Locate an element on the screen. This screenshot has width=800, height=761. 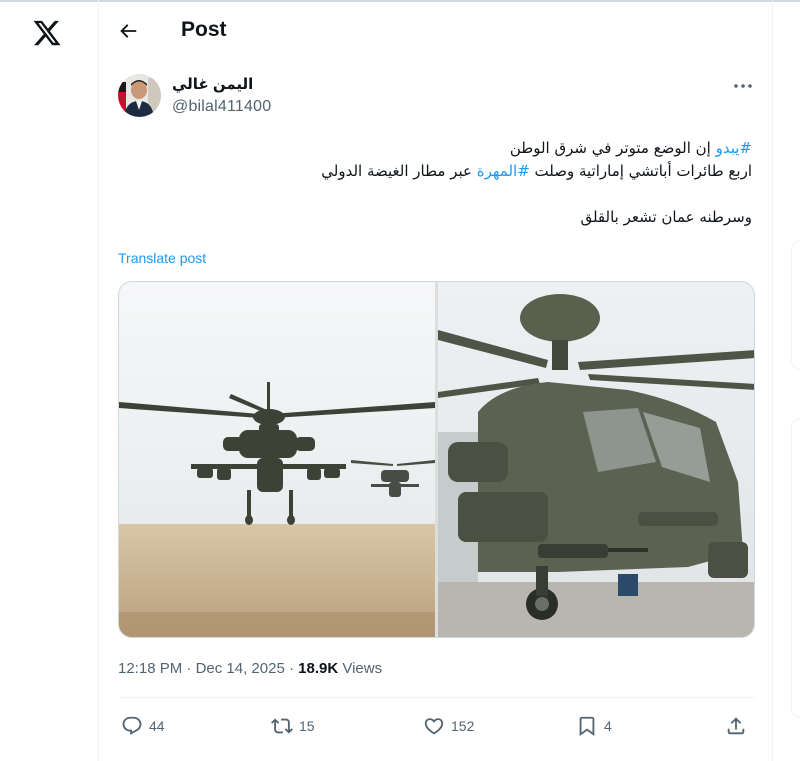
x-logo-icon is located at coordinates (47, 33).